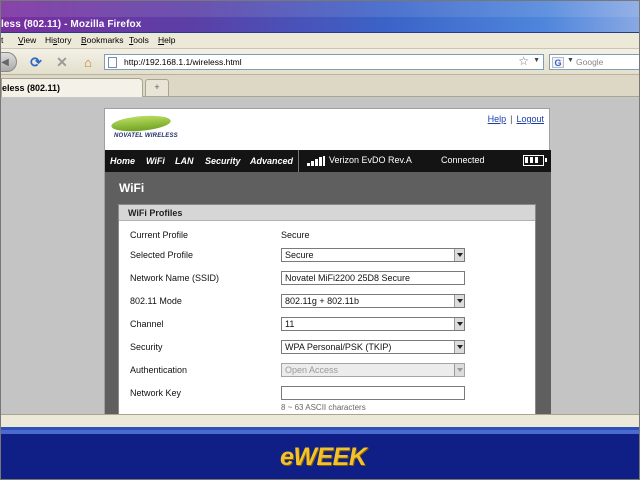 This screenshot has height=480, width=640. Describe the element at coordinates (72, 87) in the screenshot. I see `tab-wireless: eless (802.11)` at that location.